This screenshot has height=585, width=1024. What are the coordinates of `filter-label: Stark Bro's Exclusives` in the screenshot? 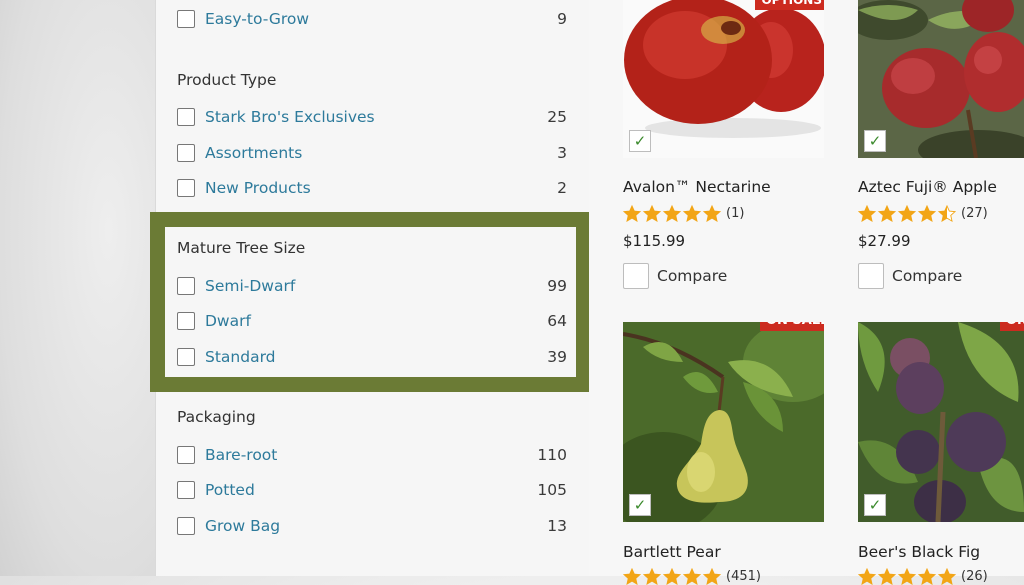 It's located at (371, 117).